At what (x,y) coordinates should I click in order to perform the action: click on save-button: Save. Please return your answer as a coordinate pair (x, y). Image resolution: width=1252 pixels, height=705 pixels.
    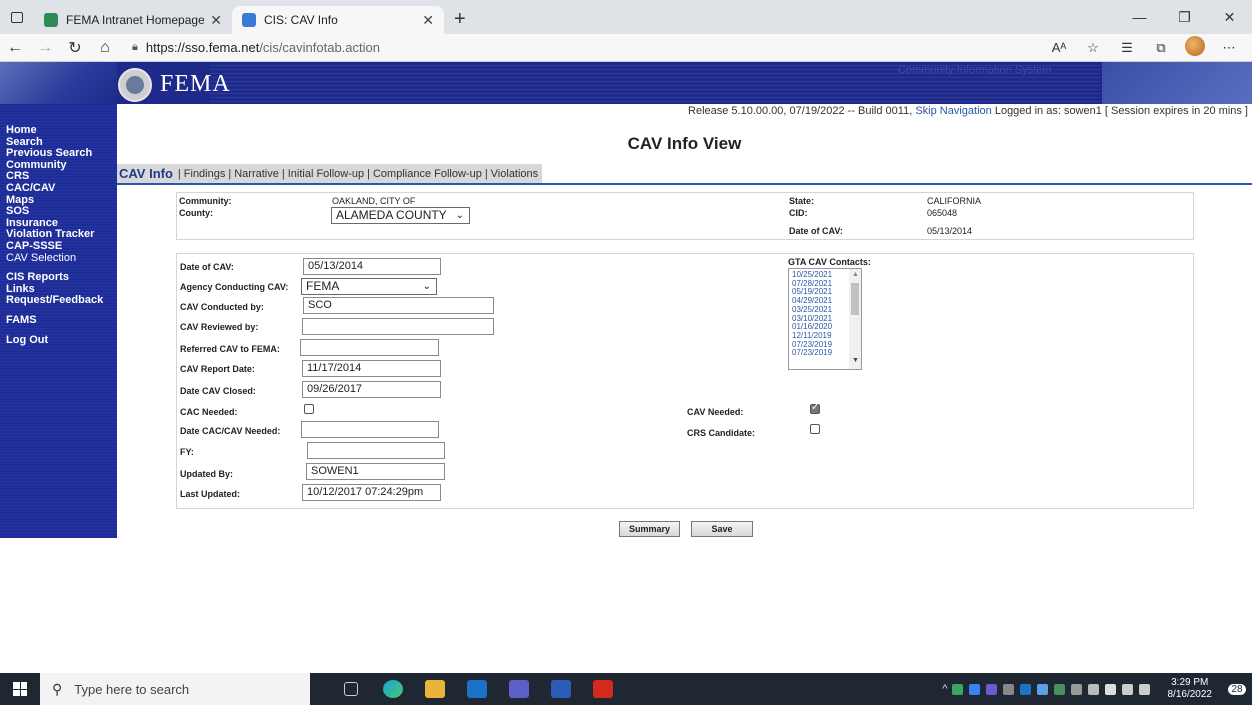
    Looking at the image, I should click on (722, 529).